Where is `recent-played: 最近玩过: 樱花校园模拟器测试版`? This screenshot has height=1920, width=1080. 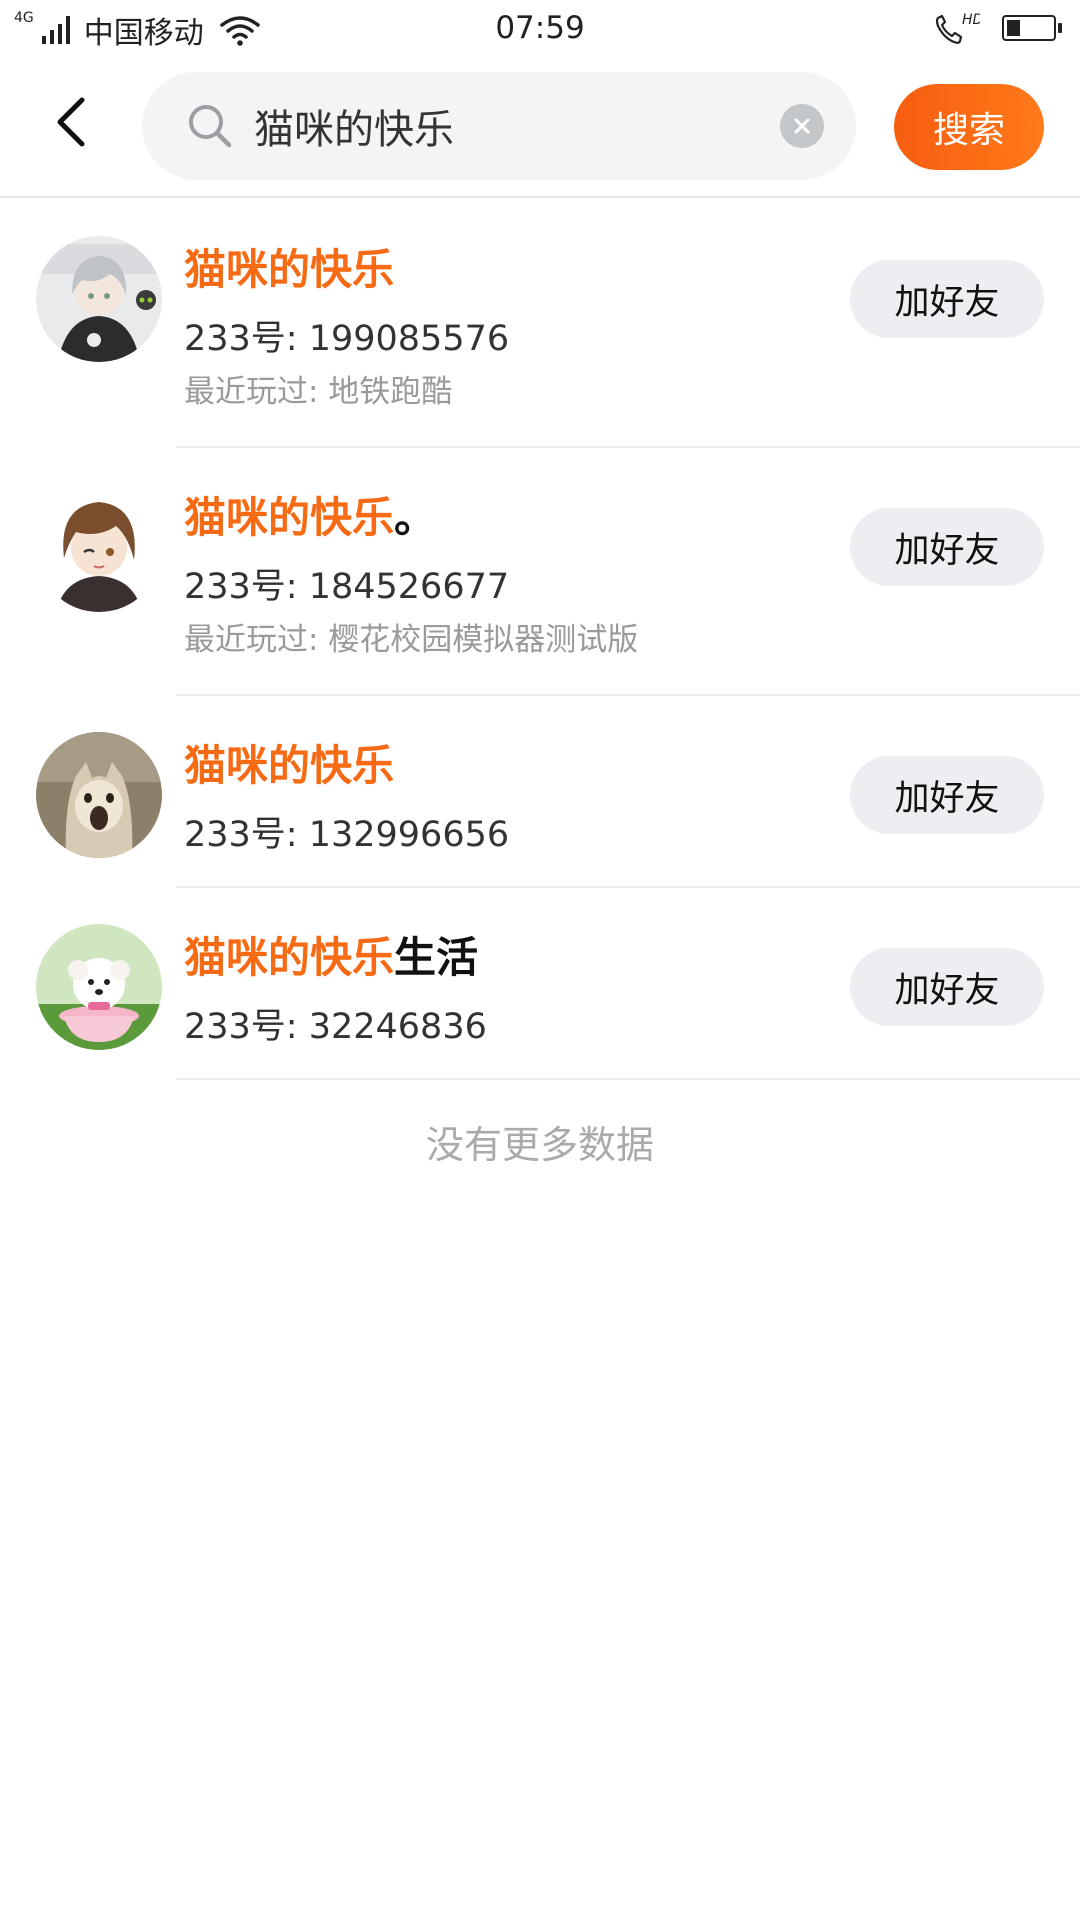 recent-played: 最近玩过: 樱花校园模拟器测试版 is located at coordinates (411, 640).